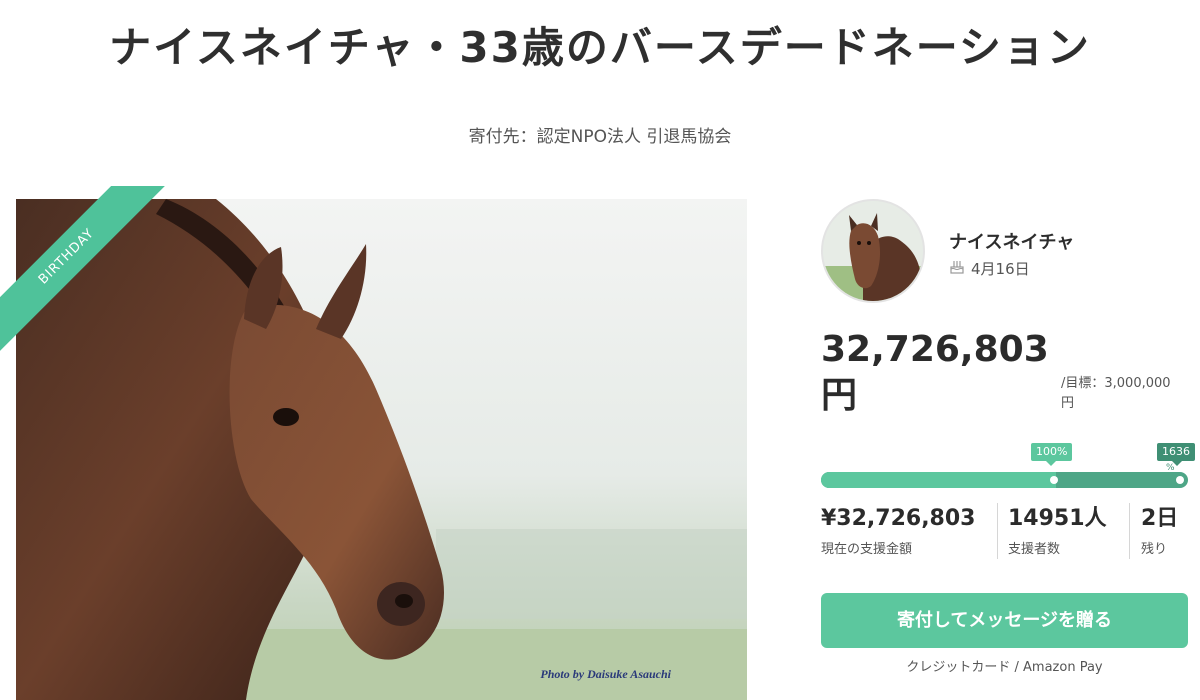 Image resolution: width=1200 pixels, height=700 pixels. I want to click on progress-bar-fill, so click(938, 480).